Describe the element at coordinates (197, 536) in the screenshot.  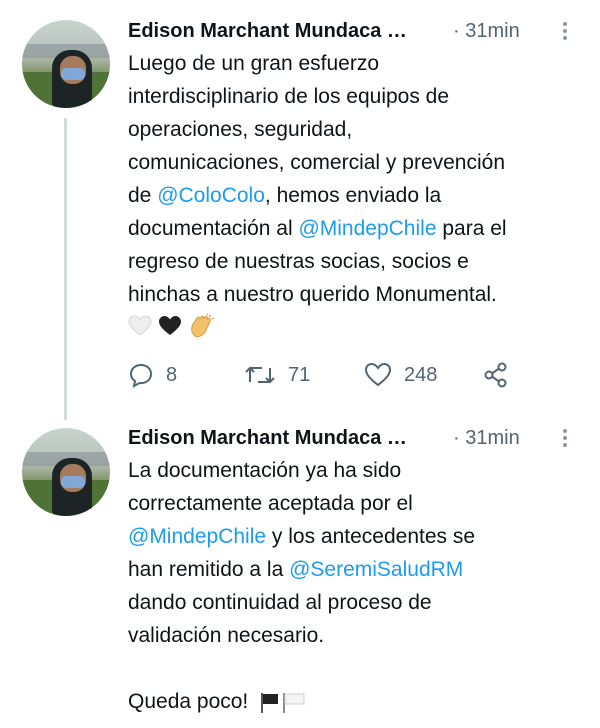
I see `mention-link: @MindepChile` at that location.